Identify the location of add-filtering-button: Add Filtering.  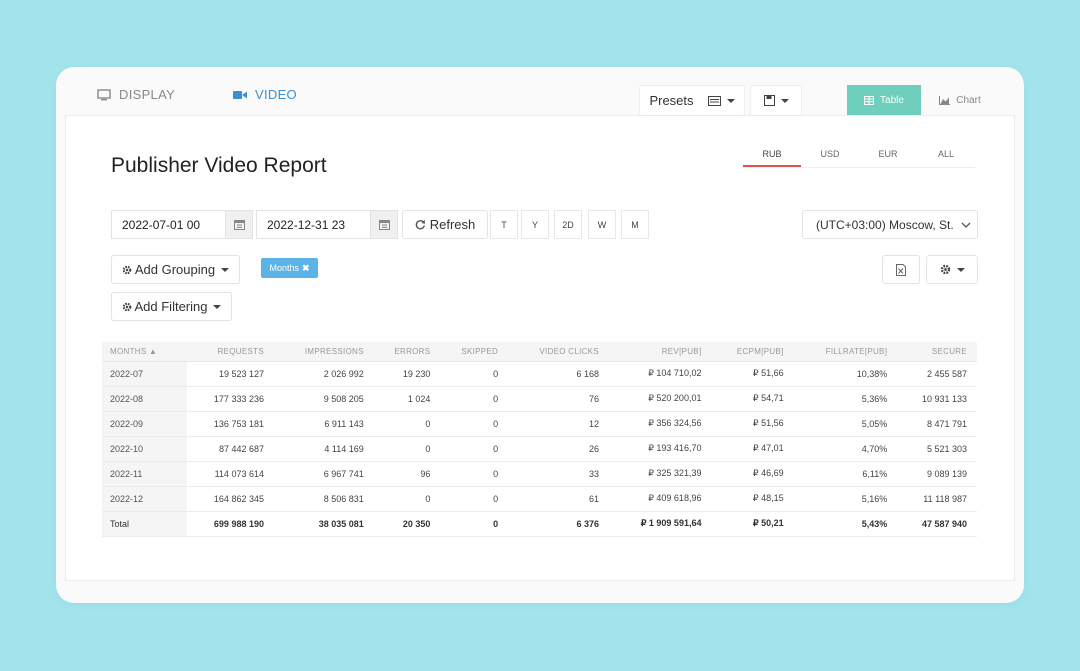
(171, 306).